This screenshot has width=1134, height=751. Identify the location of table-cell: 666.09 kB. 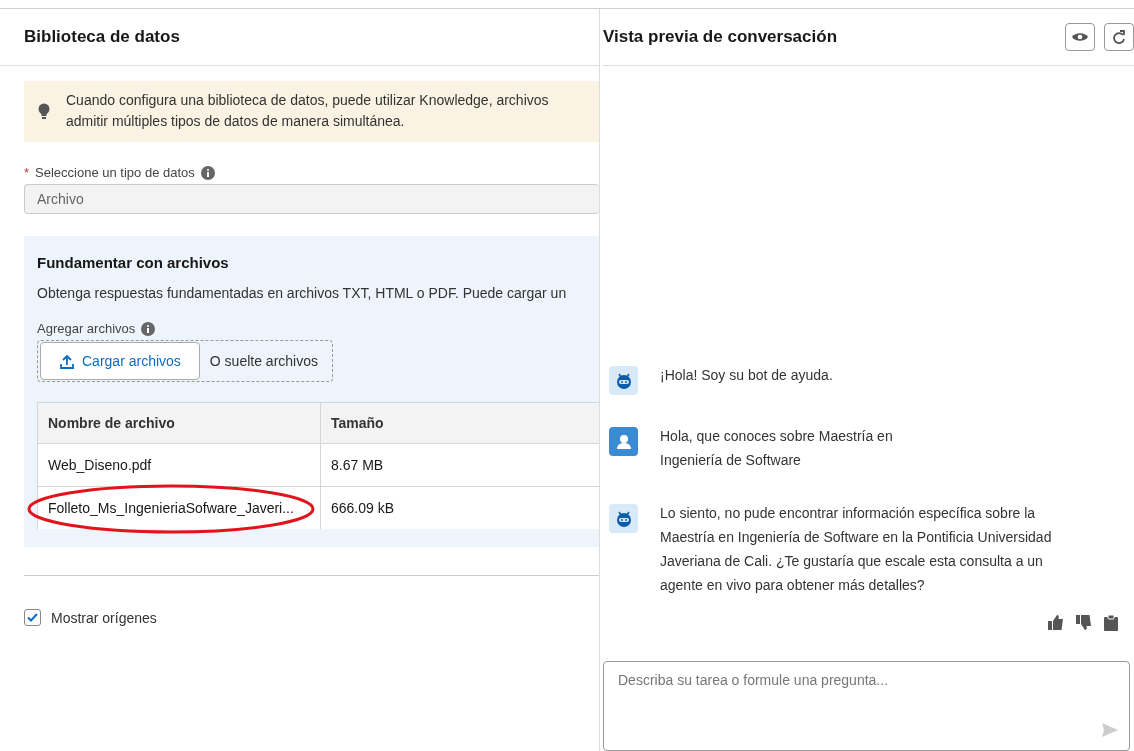
(459, 507).